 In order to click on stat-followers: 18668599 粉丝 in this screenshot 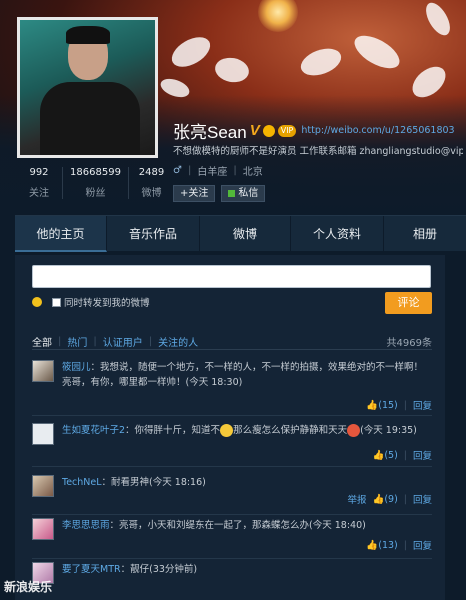, I will do `click(95, 183)`.